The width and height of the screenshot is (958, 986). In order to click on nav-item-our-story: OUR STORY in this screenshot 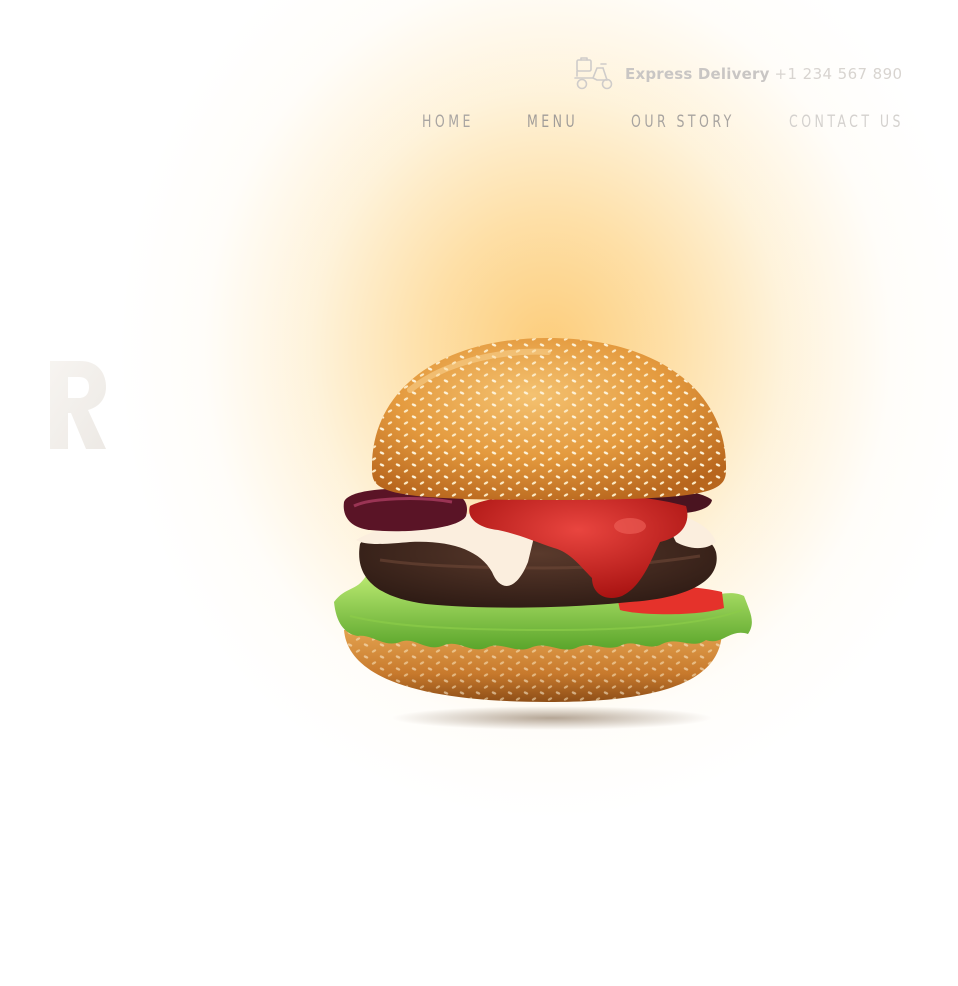, I will do `click(683, 122)`.